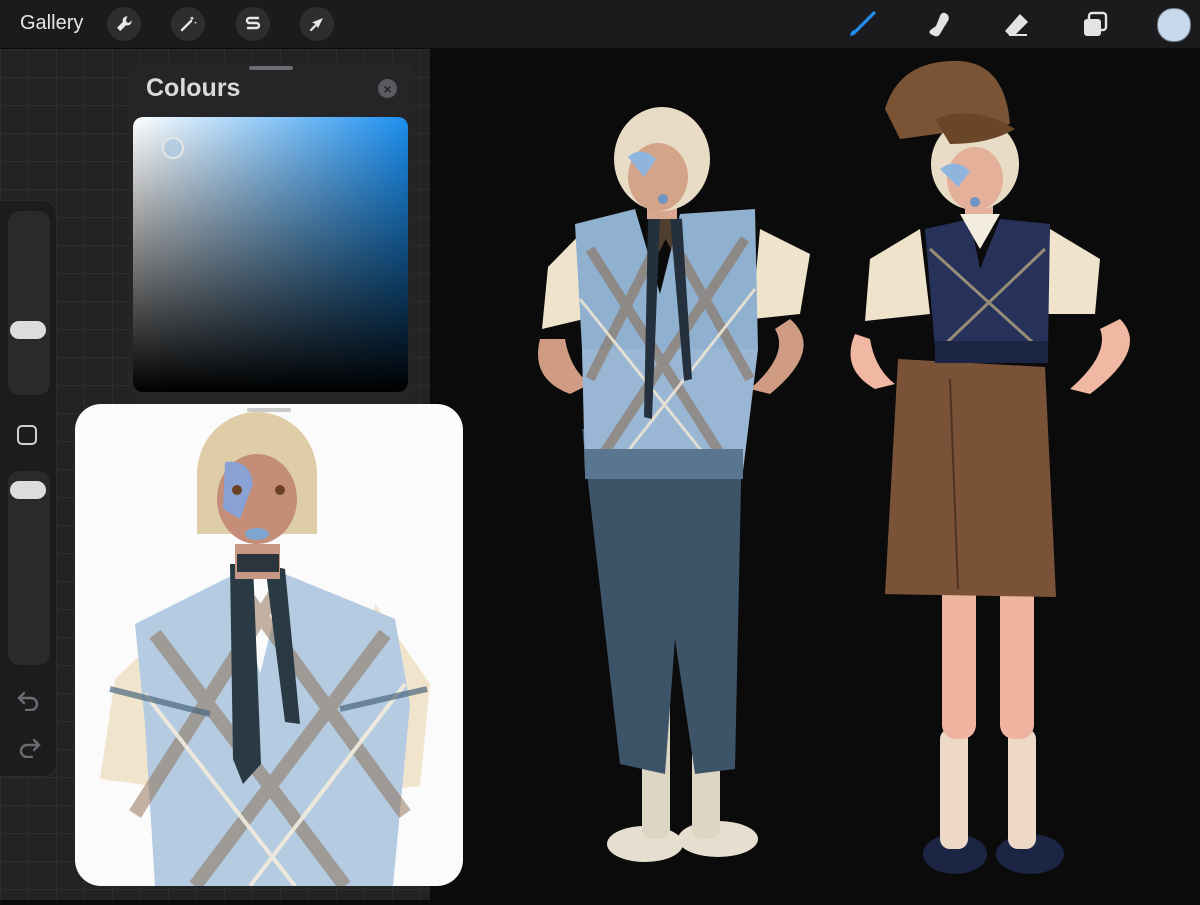 The width and height of the screenshot is (1200, 905). Describe the element at coordinates (51, 23) in the screenshot. I see `gallery-button: Gallery` at that location.